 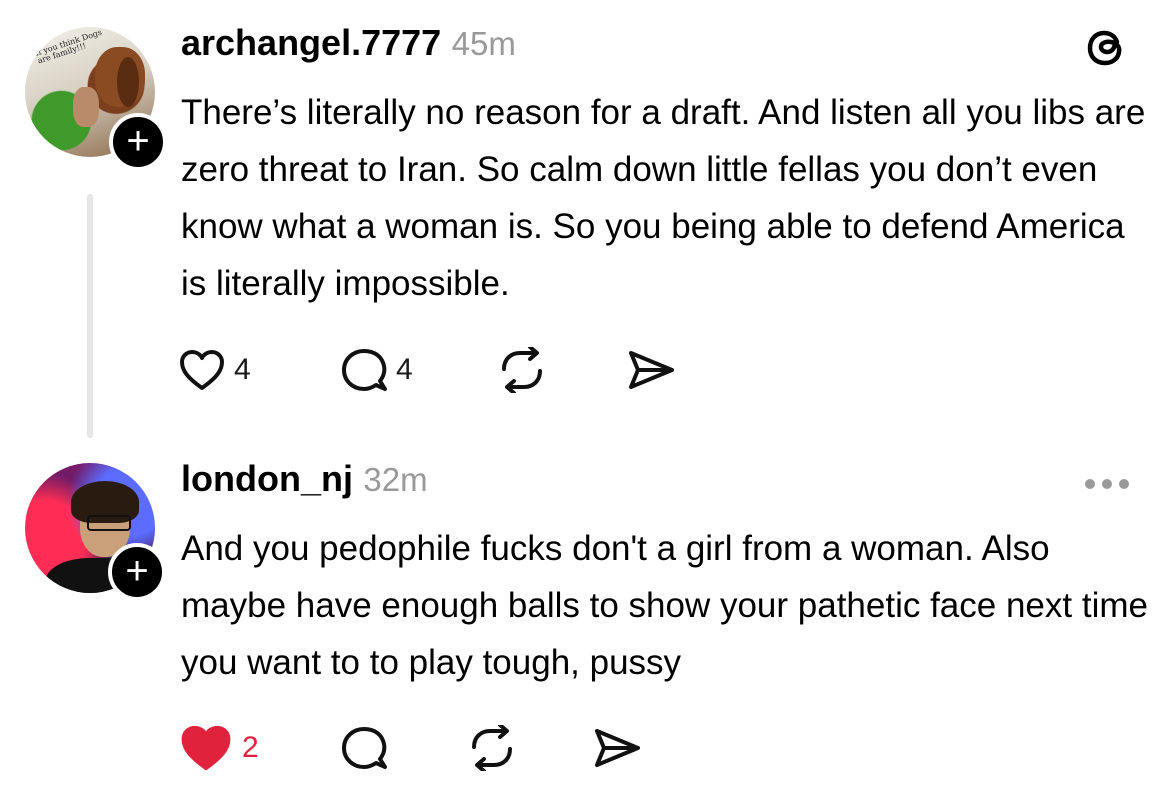 What do you see at coordinates (242, 369) in the screenshot?
I see `like-count: 4` at bounding box center [242, 369].